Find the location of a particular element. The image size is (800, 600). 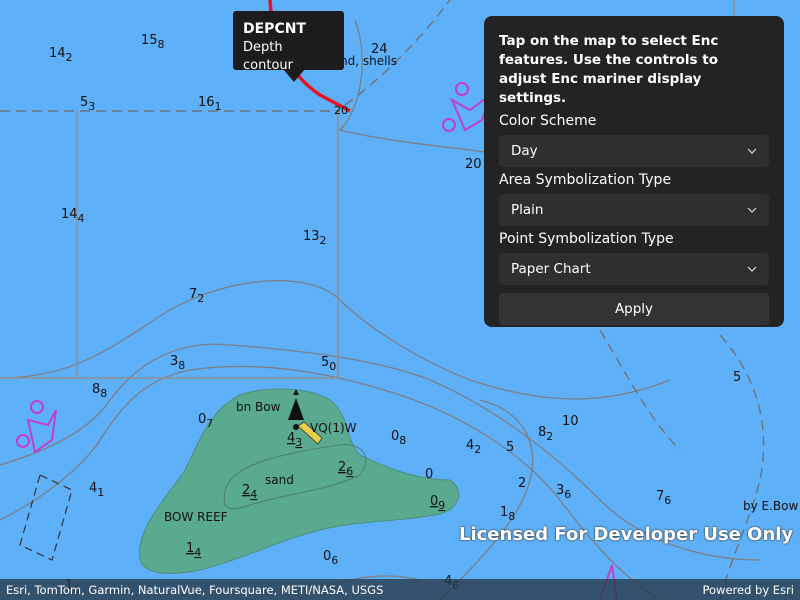

feature-label: by E.Bow is located at coordinates (771, 506).